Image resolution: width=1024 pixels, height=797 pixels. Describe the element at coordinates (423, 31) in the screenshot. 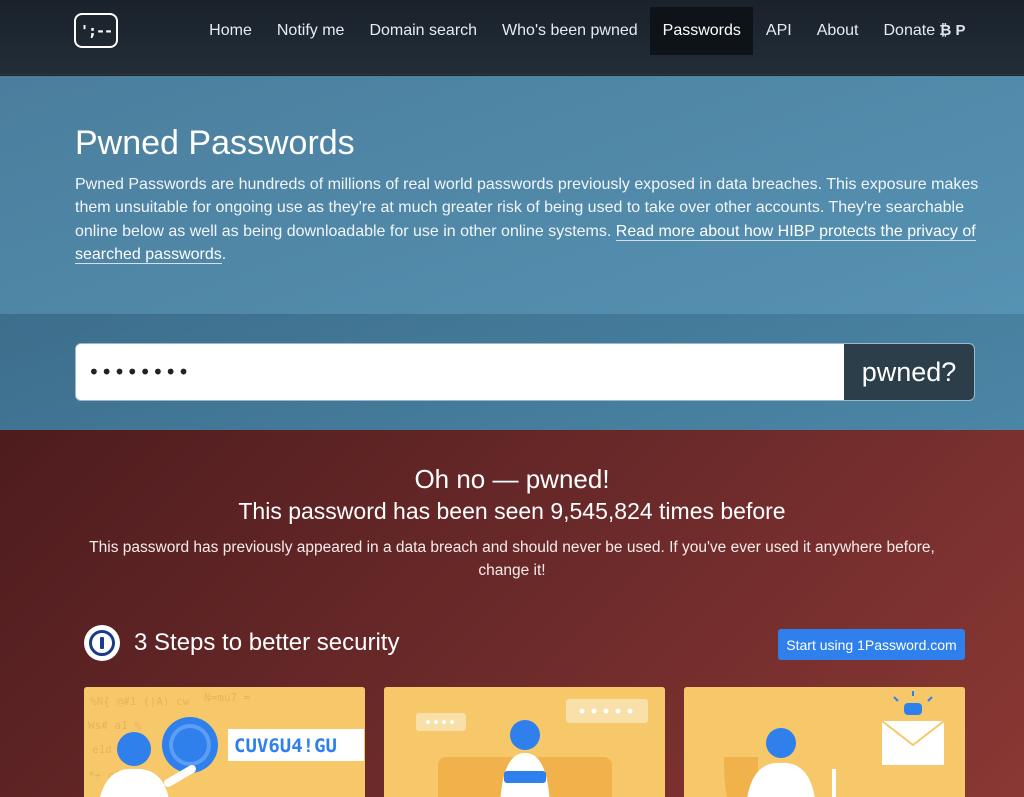

I see `nav-domain-search: Domain search` at that location.